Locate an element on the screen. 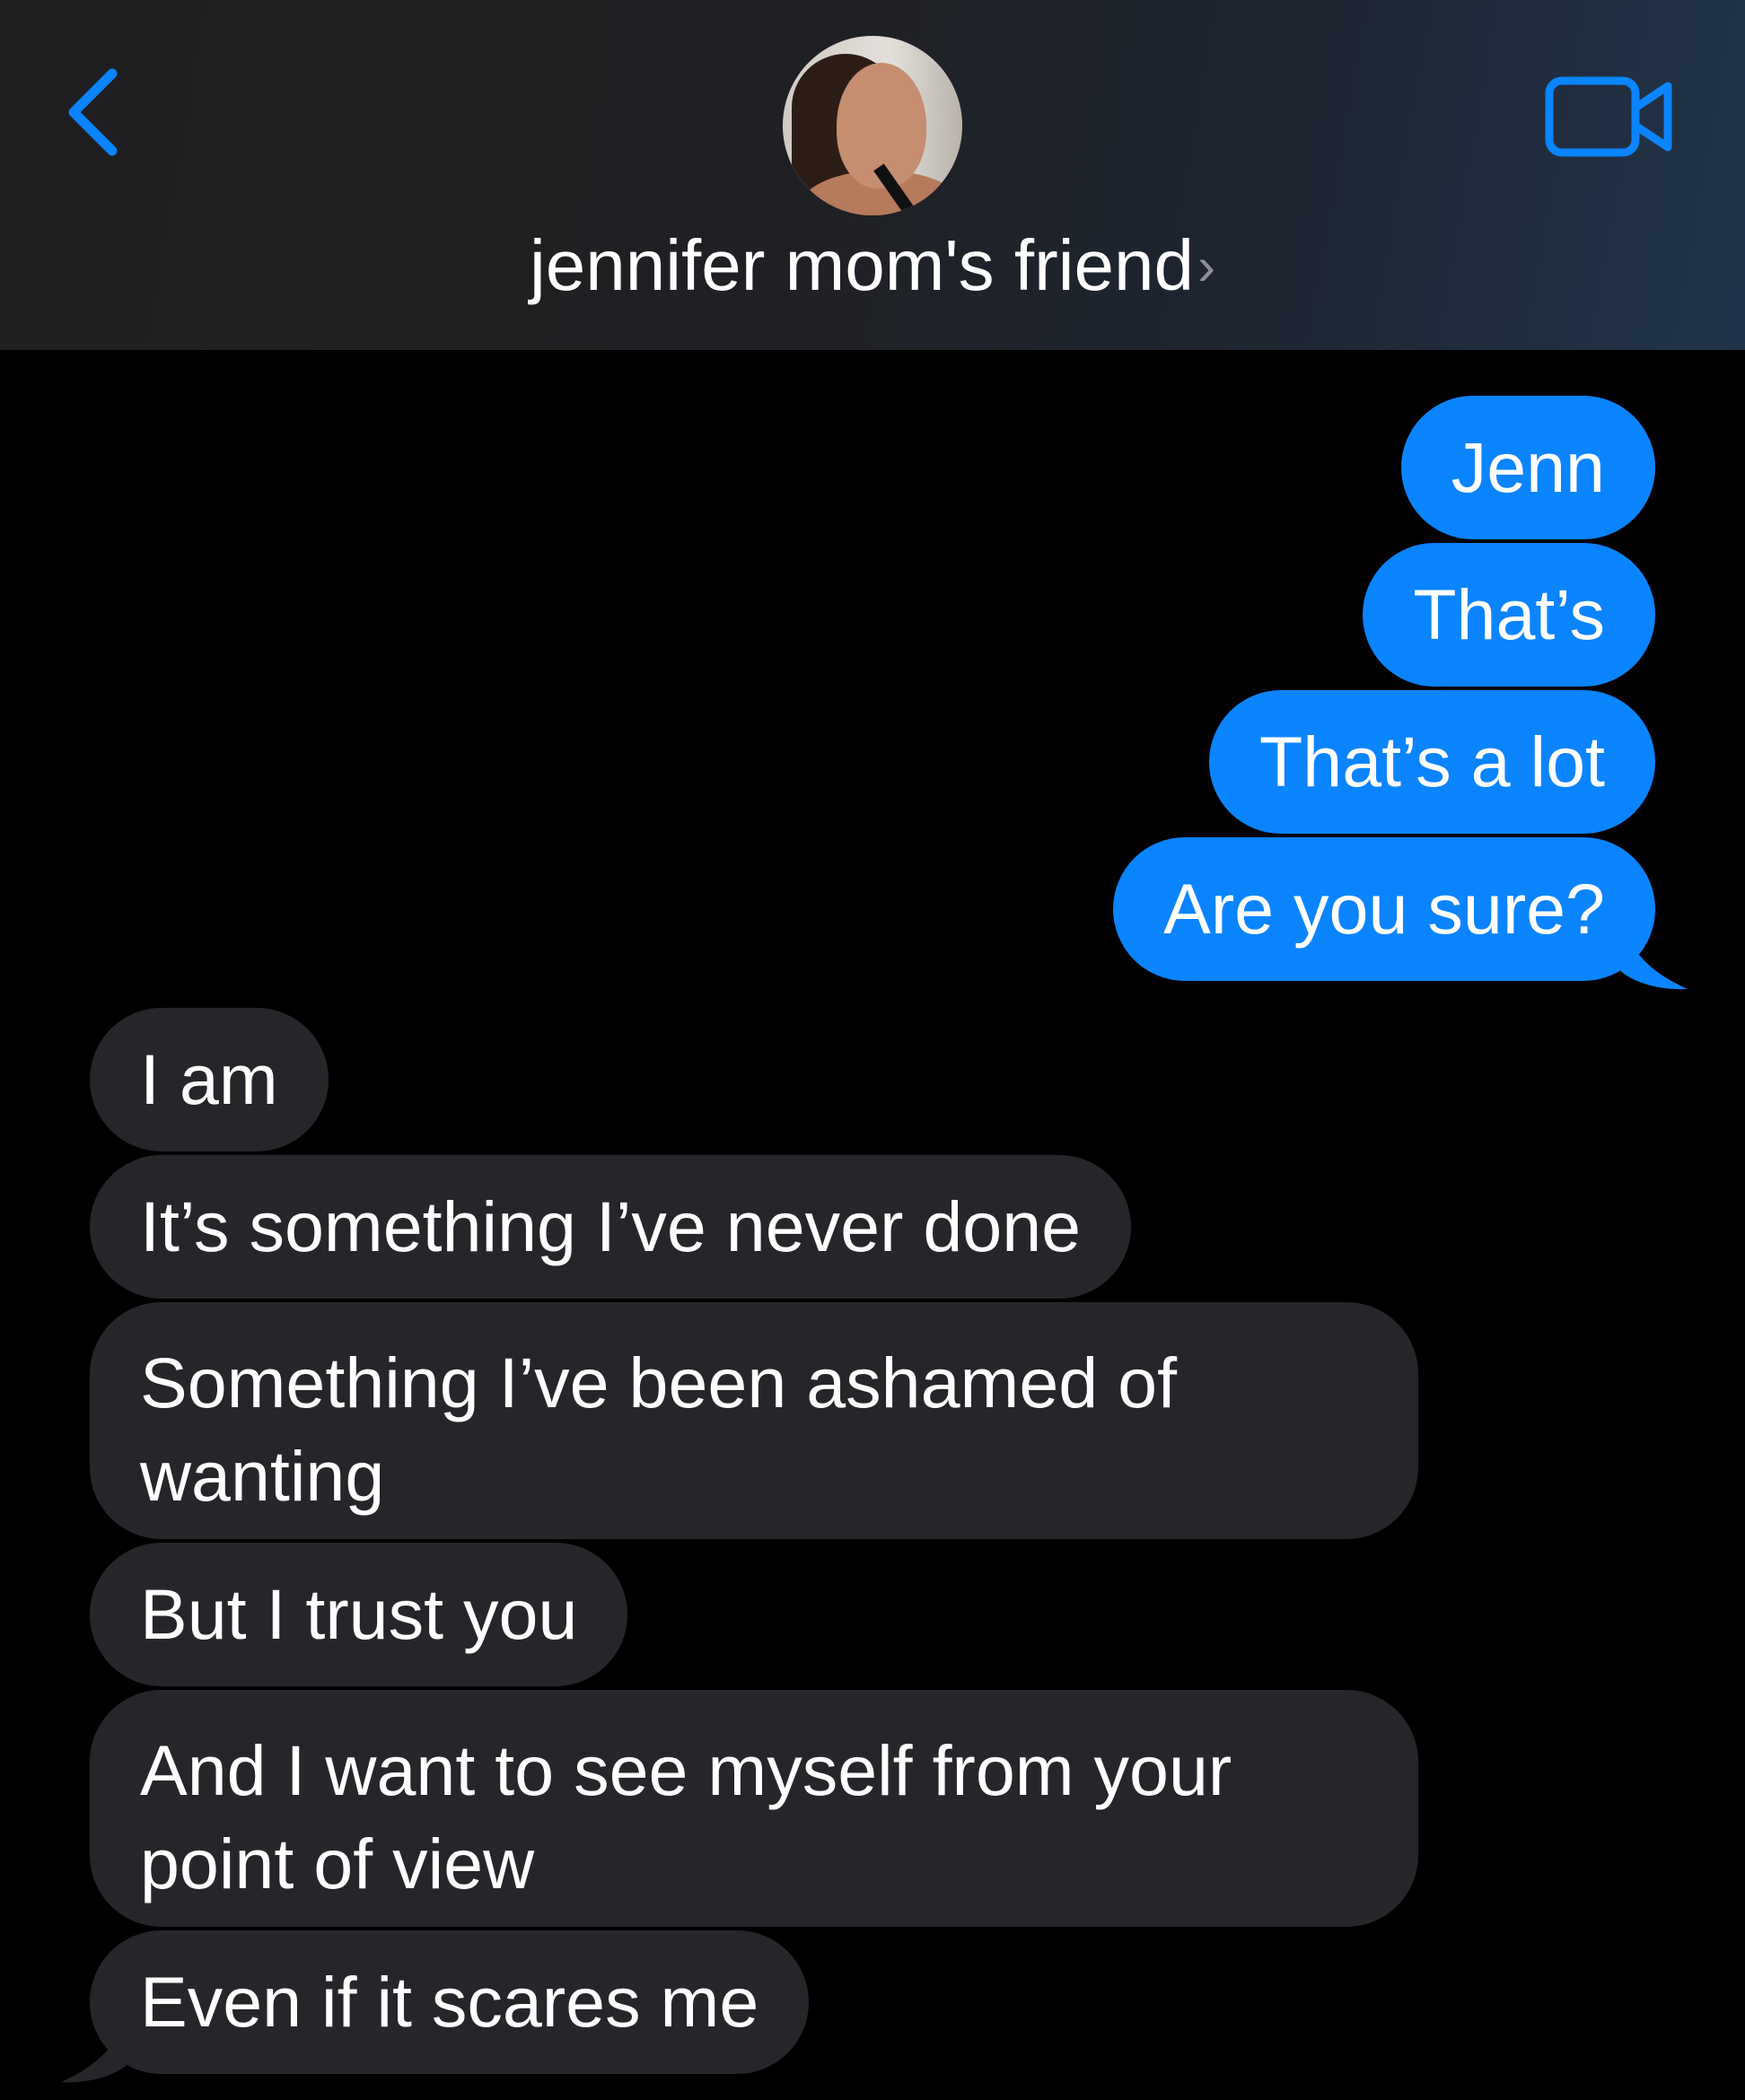 The image size is (1745, 2100). message-text: That’s a lot is located at coordinates (1432, 762).